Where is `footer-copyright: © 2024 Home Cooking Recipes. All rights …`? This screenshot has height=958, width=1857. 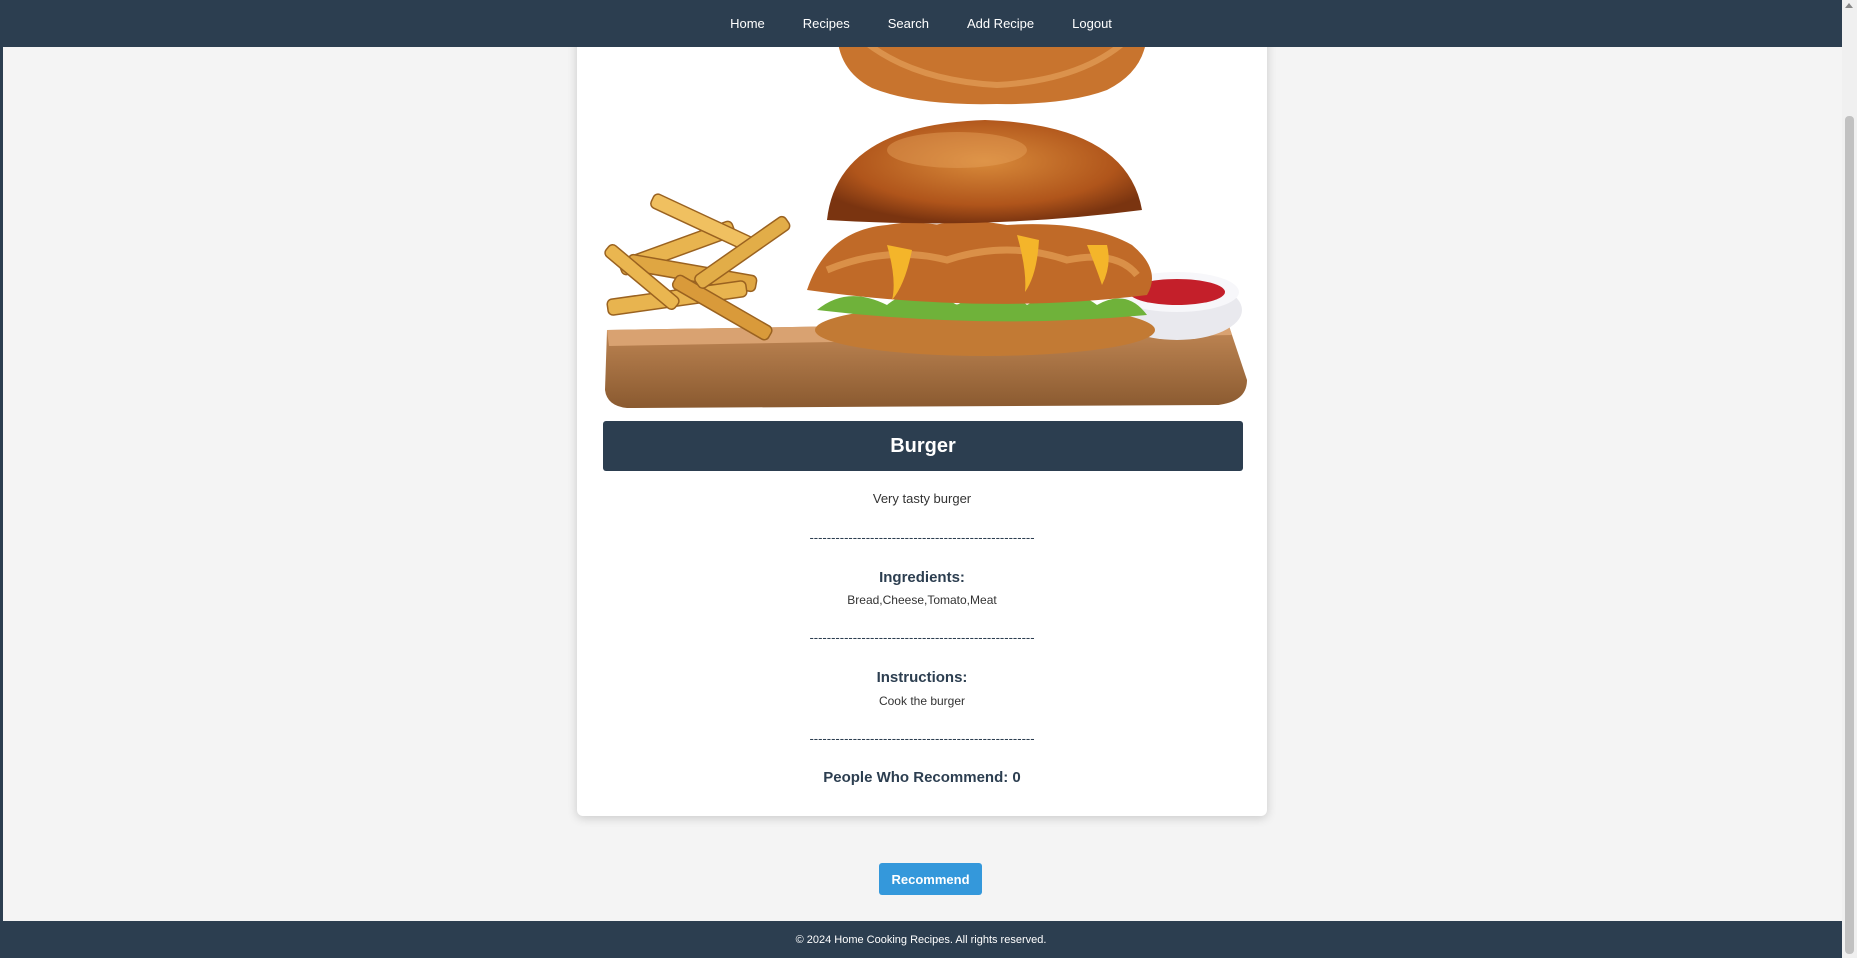 footer-copyright: © 2024 Home Cooking Recipes. All rights … is located at coordinates (921, 939).